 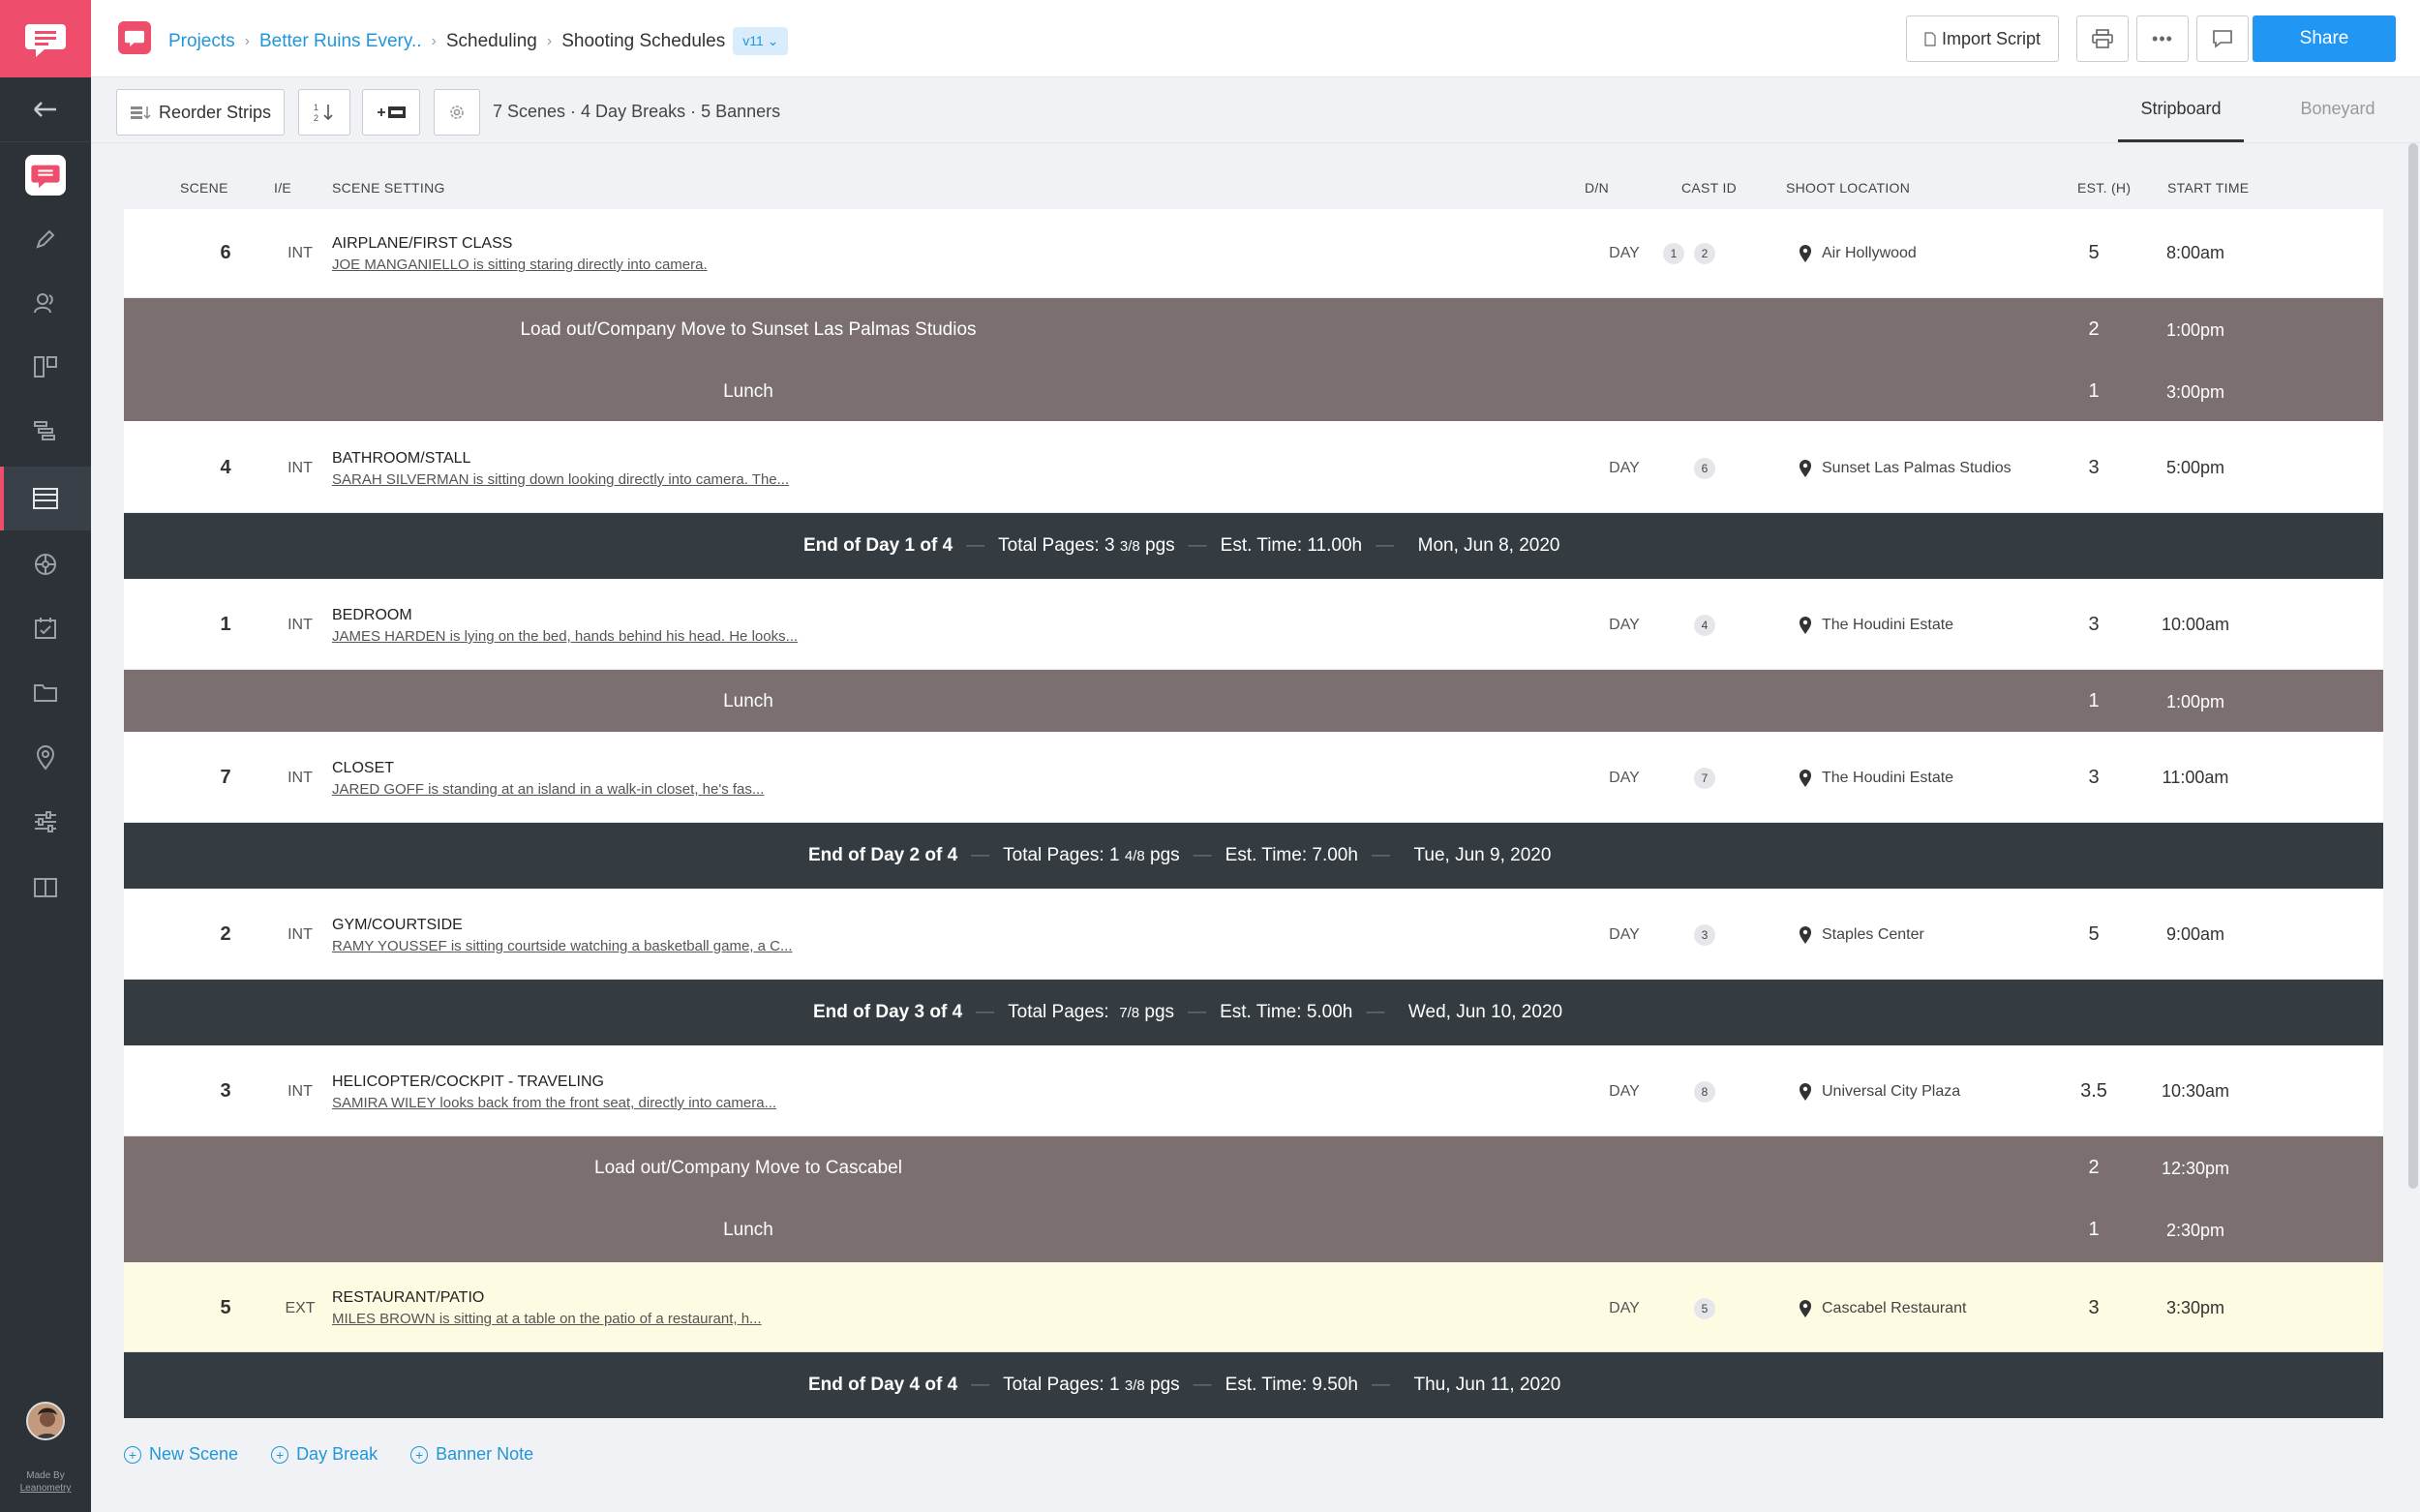 What do you see at coordinates (324, 112) in the screenshot?
I see `sort-button: 12` at bounding box center [324, 112].